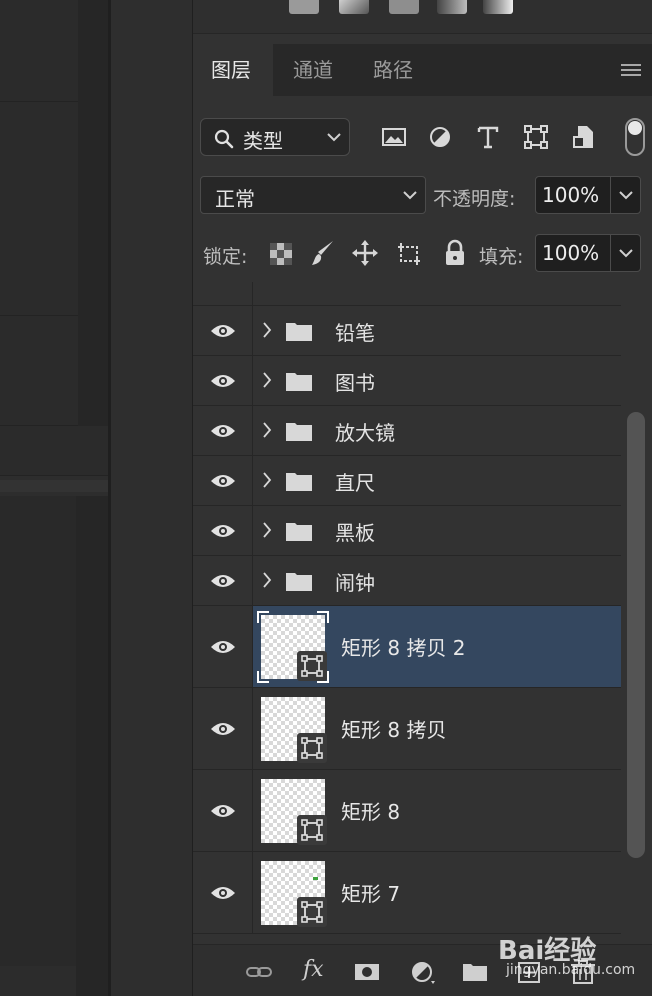 The width and height of the screenshot is (652, 996). Describe the element at coordinates (631, 71) in the screenshot. I see `panel-menu-icon` at that location.